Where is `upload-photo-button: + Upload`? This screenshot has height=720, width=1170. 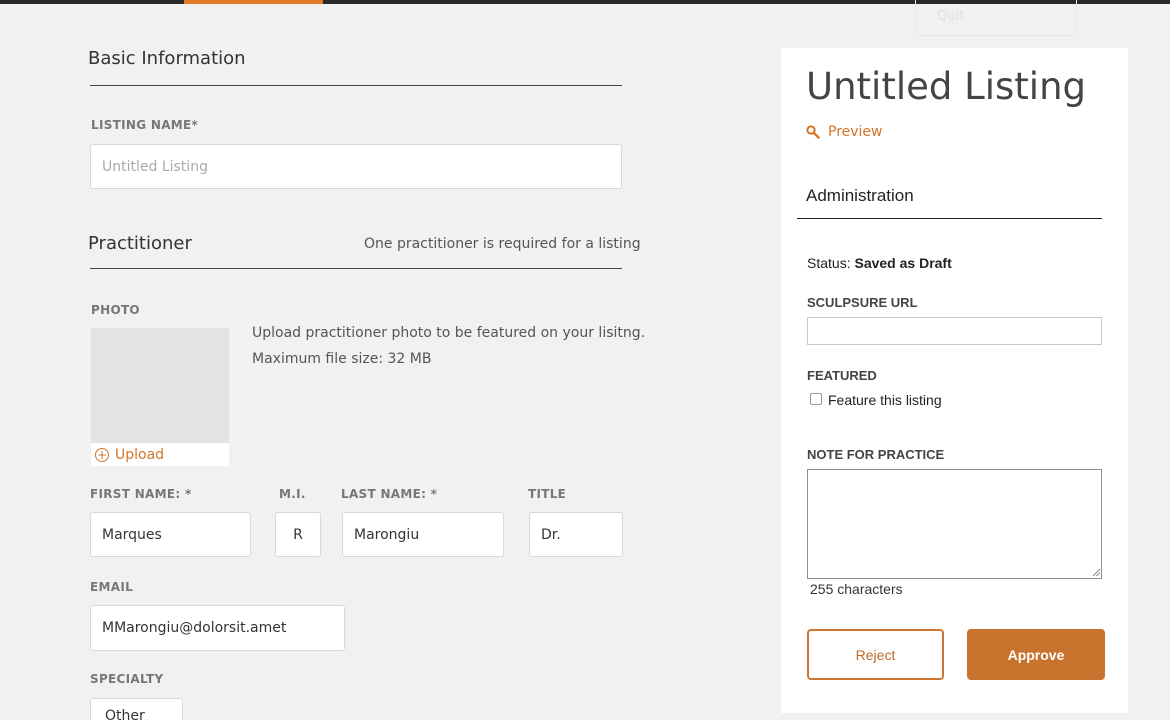 upload-photo-button: + Upload is located at coordinates (160, 454).